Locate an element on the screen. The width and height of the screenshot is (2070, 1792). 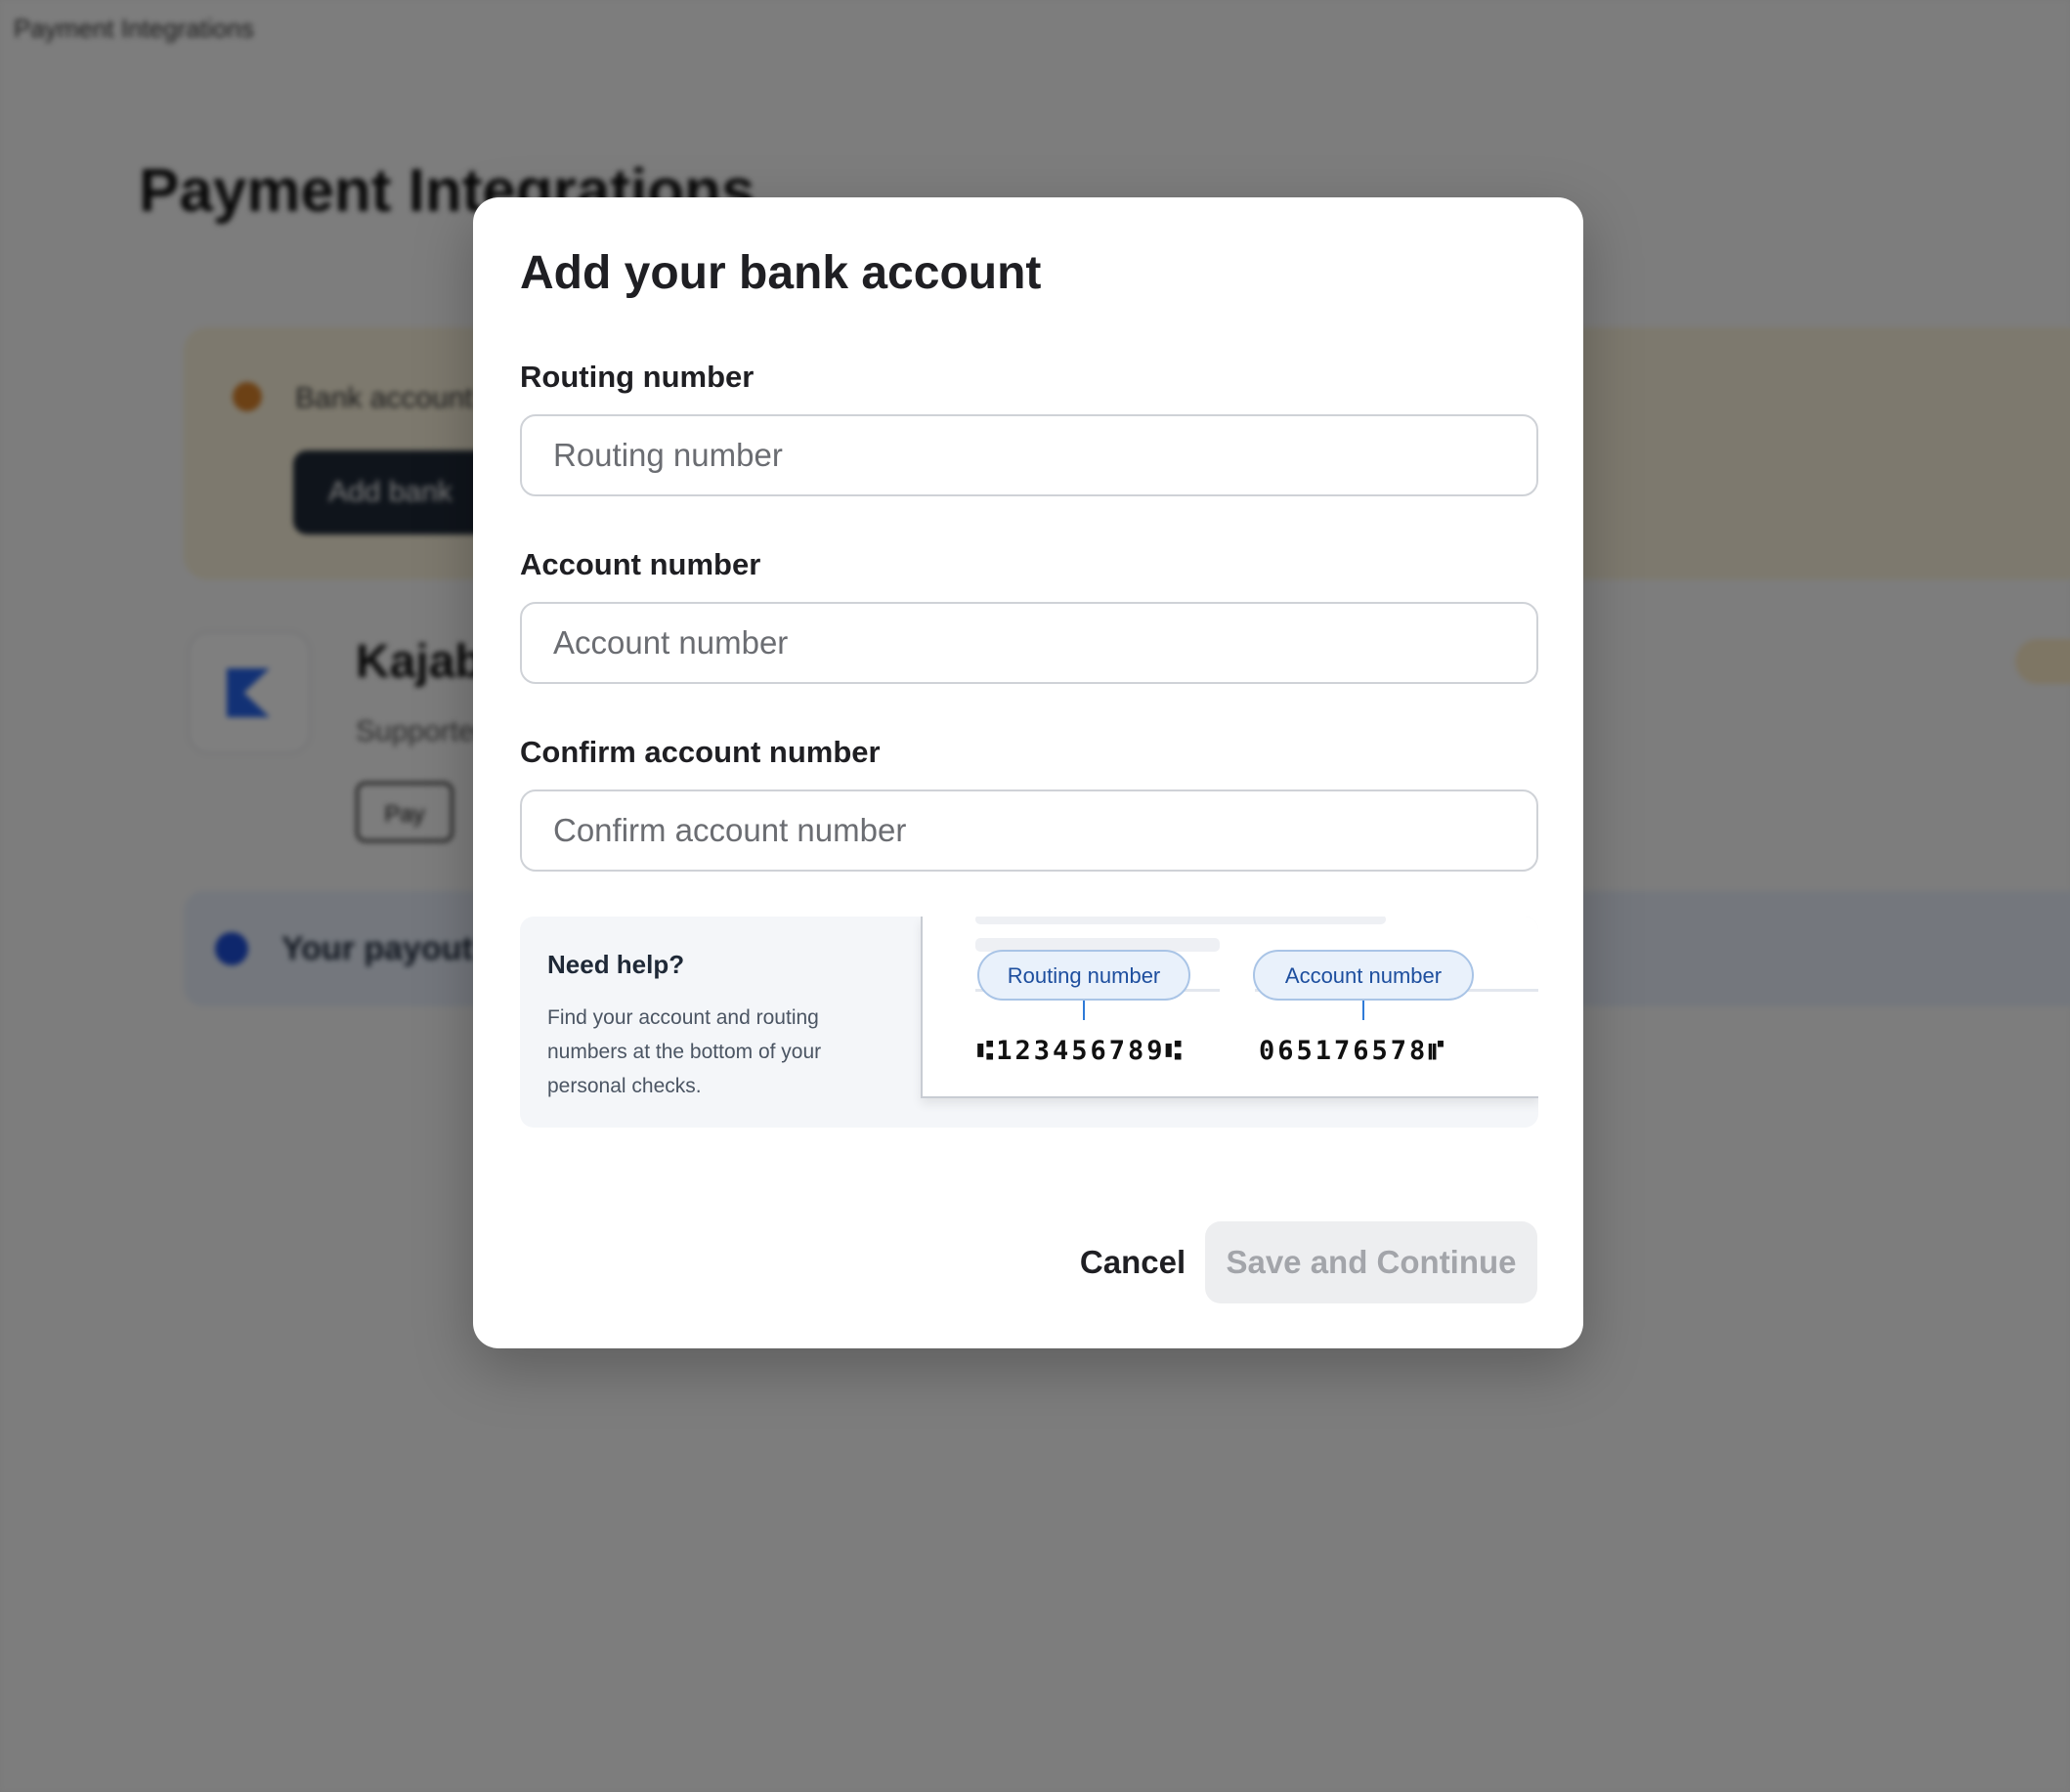
save-and-continue-button: Save and Continue is located at coordinates (1371, 1262).